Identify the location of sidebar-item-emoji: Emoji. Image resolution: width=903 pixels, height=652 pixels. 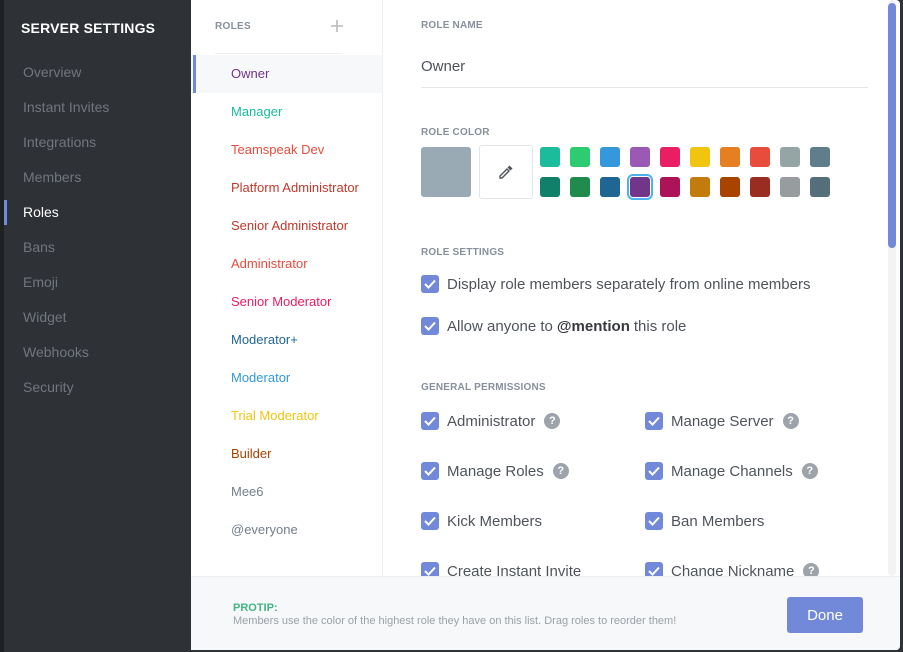
(95, 282).